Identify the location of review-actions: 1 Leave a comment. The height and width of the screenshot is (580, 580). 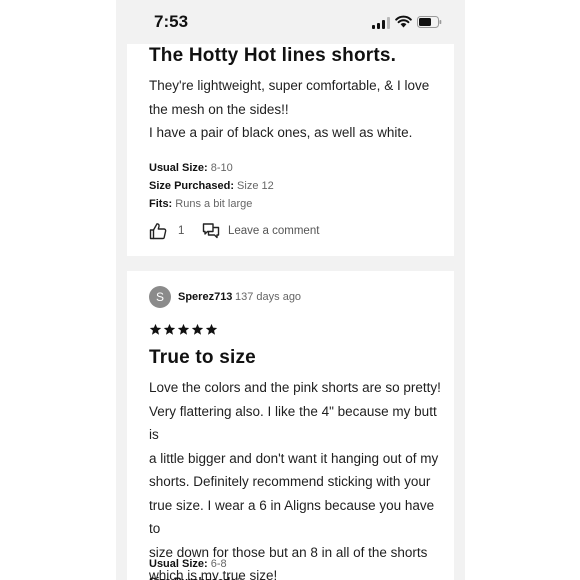
(279, 232).